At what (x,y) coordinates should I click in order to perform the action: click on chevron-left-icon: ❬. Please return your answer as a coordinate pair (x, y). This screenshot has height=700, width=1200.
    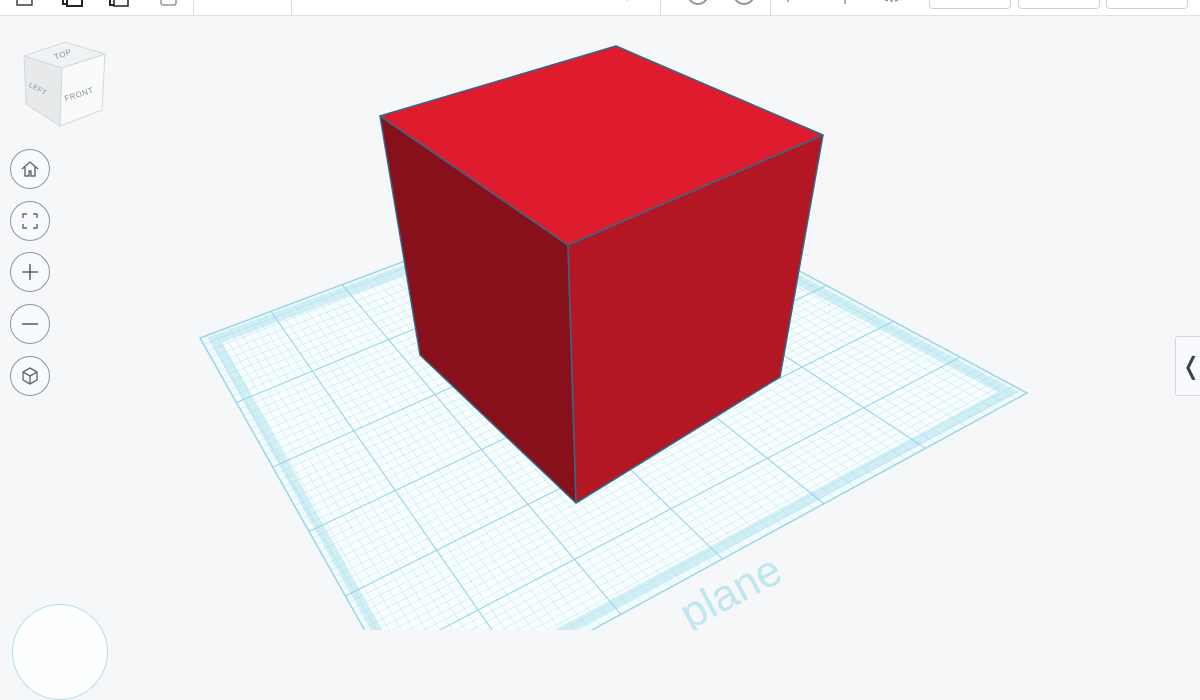
    Looking at the image, I should click on (1190, 366).